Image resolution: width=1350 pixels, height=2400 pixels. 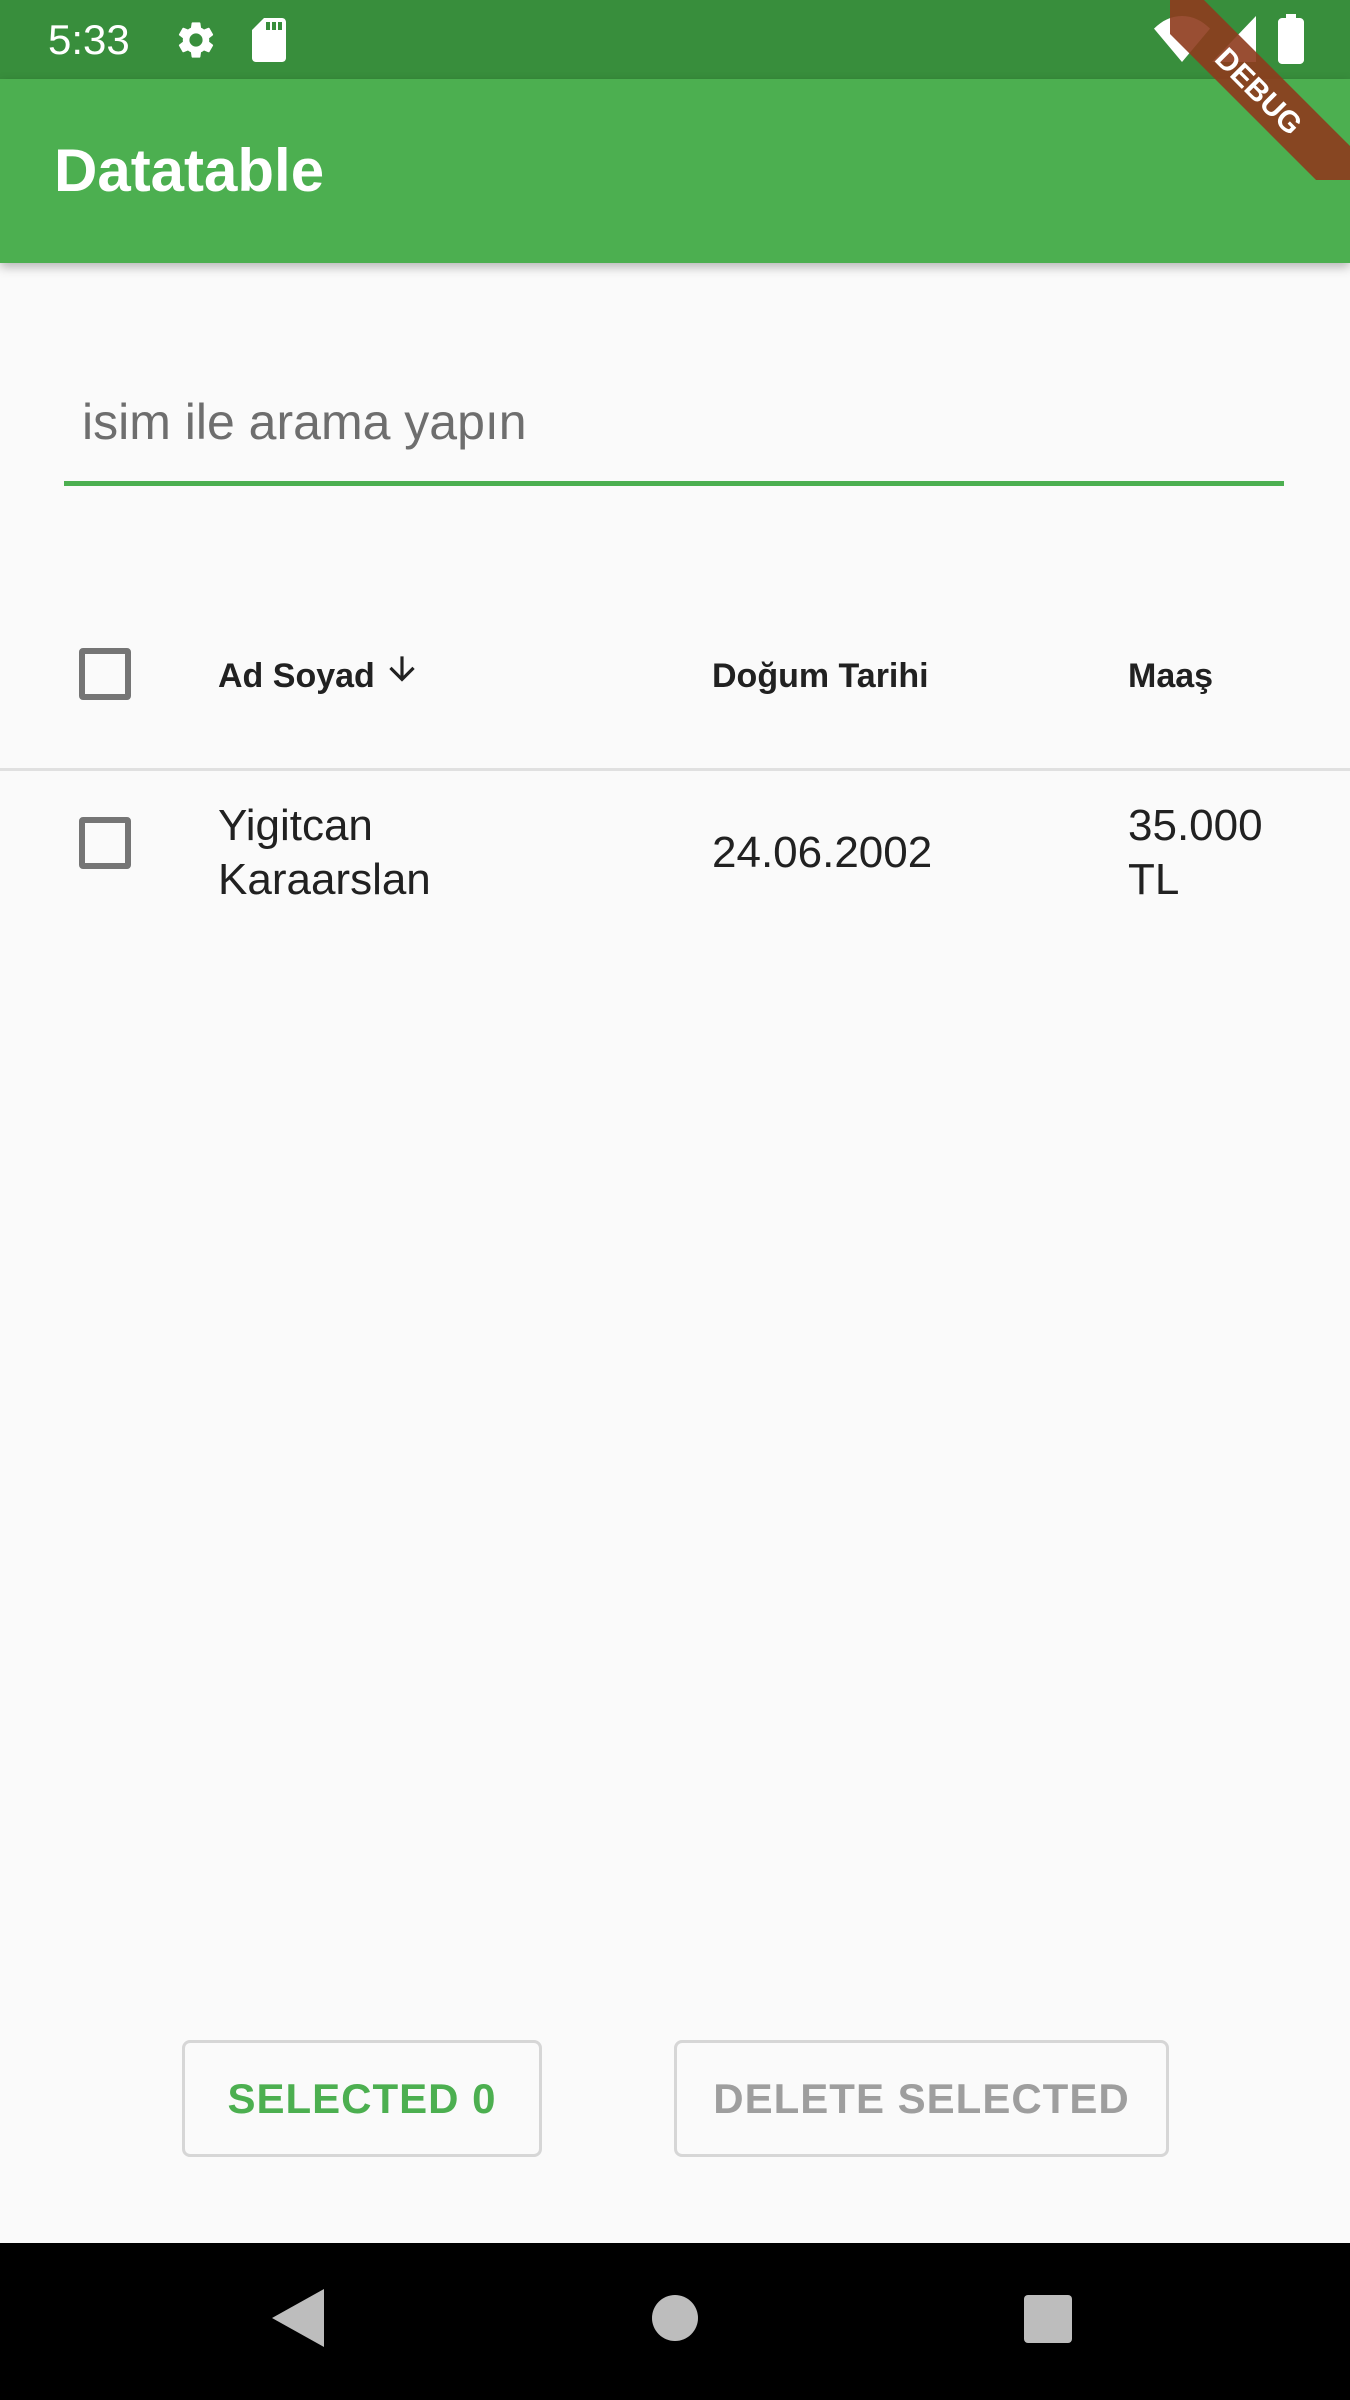 What do you see at coordinates (675, 171) in the screenshot?
I see `app-bar: Datatable` at bounding box center [675, 171].